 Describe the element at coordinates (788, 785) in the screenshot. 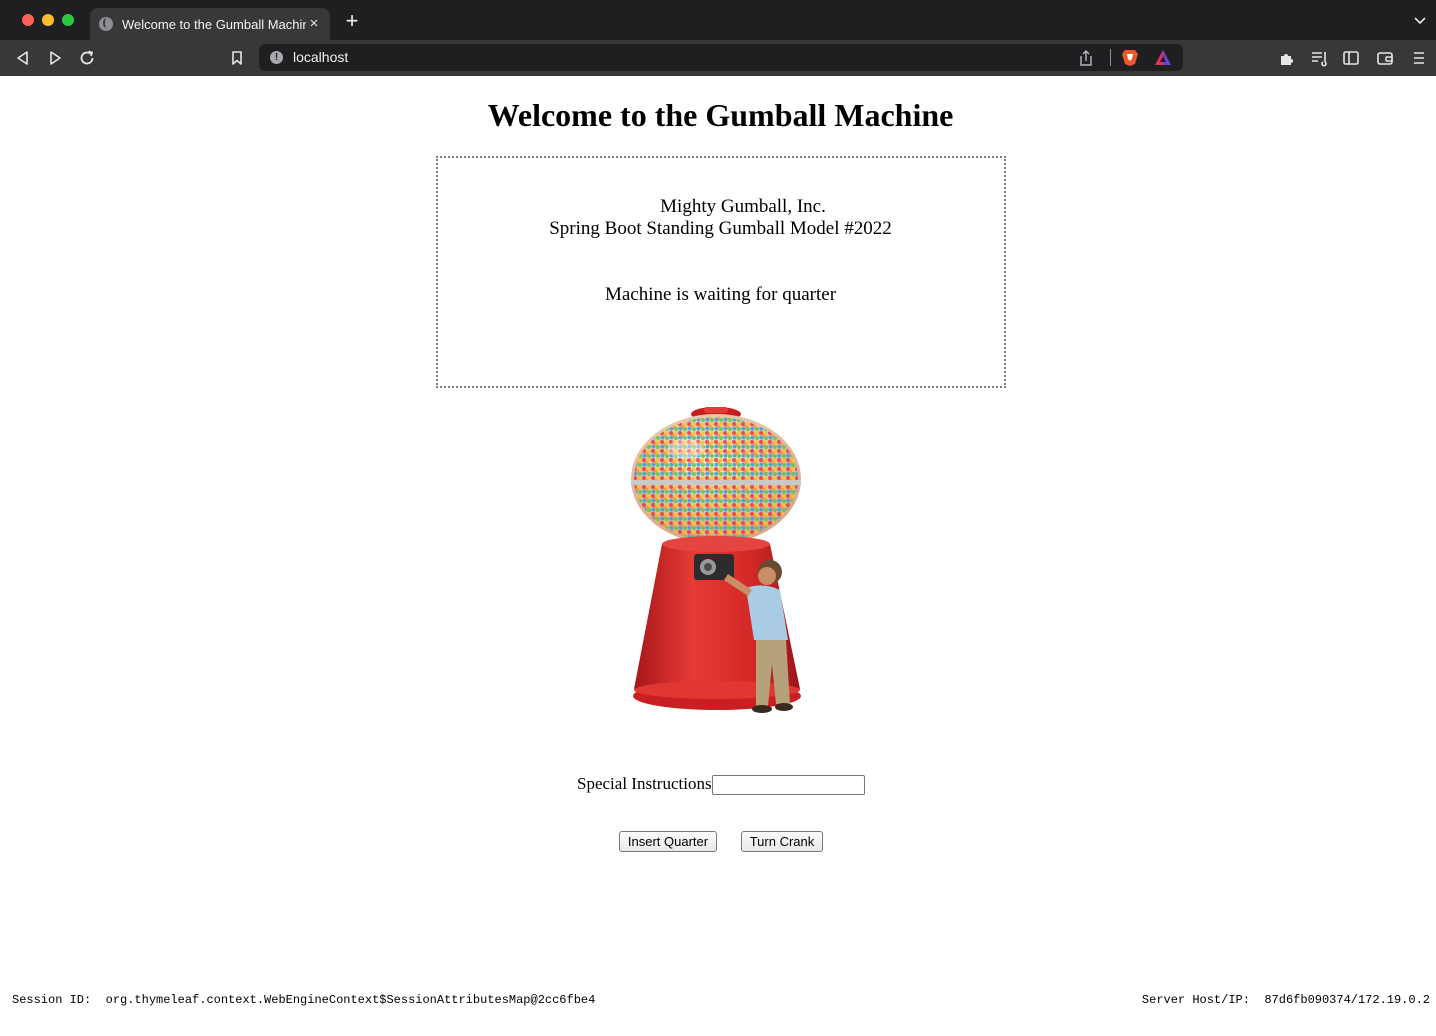

I see `special-instructions-input` at that location.